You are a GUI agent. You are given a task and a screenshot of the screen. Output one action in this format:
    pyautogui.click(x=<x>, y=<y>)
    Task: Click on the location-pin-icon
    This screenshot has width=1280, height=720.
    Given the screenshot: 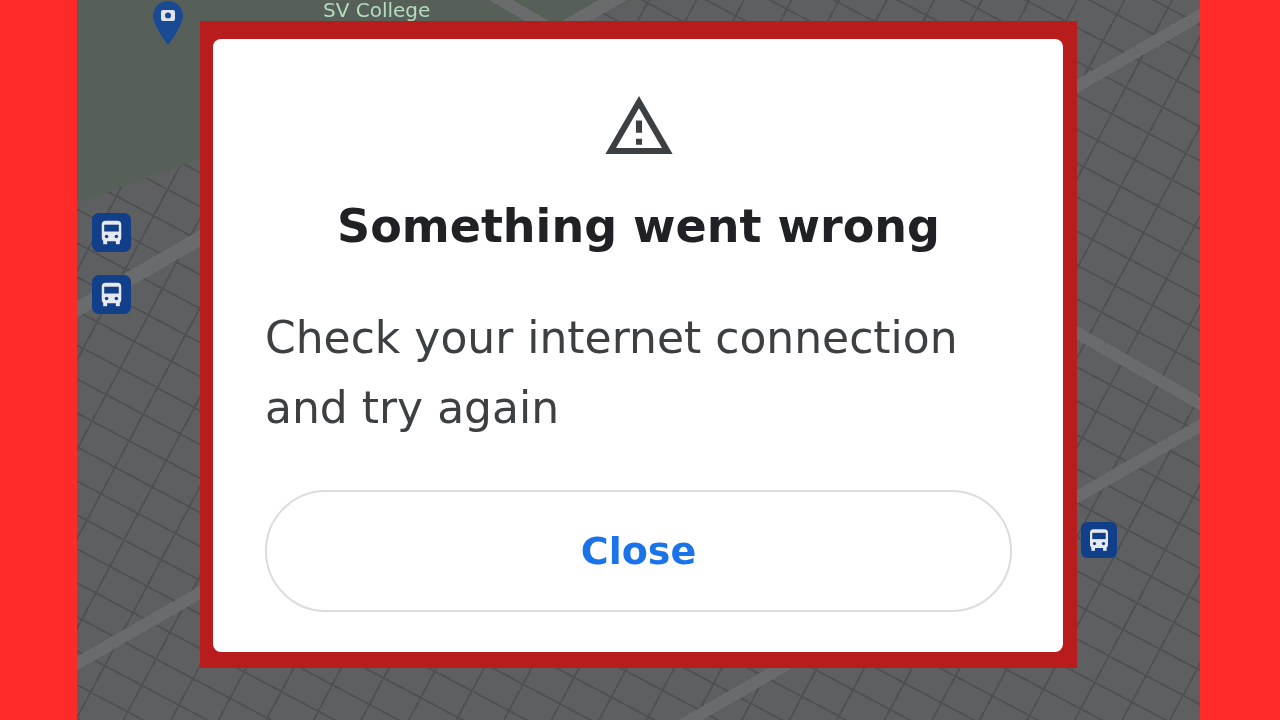 What is the action you would take?
    pyautogui.click(x=168, y=23)
    